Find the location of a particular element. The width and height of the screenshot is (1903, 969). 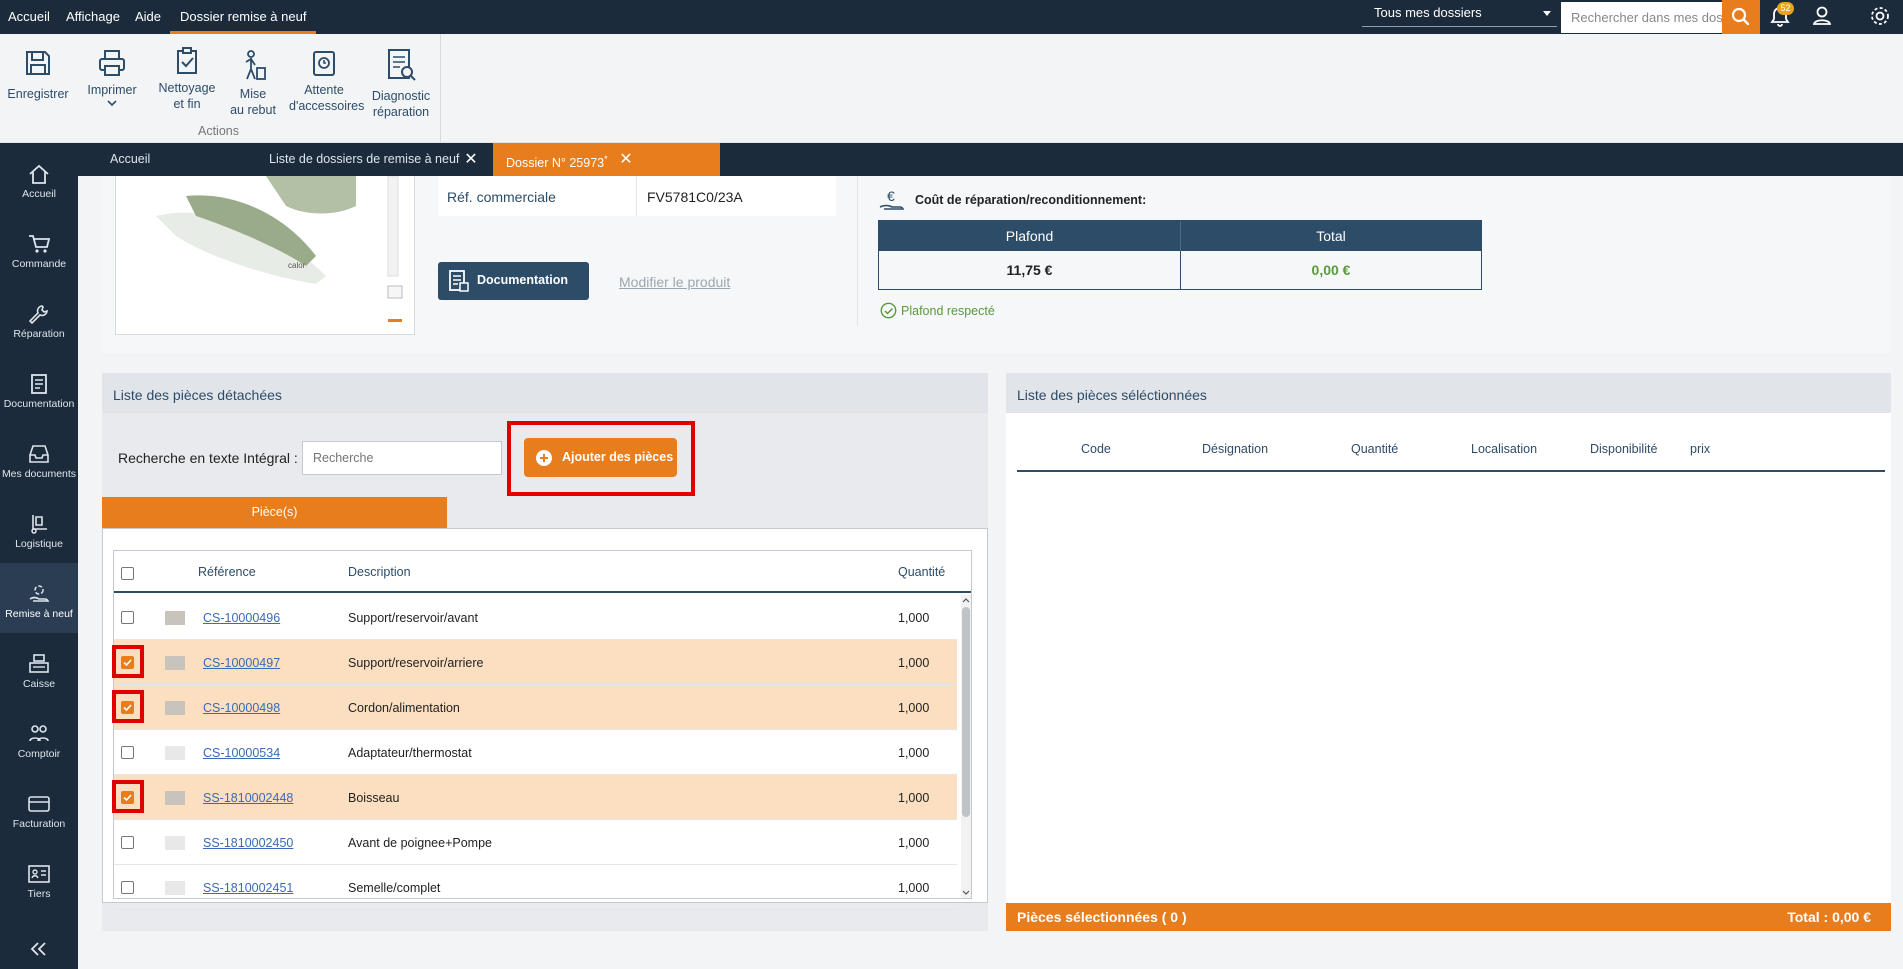

menu-dossier-remise-a-neuf: Dossier remise à neuf is located at coordinates (243, 17).